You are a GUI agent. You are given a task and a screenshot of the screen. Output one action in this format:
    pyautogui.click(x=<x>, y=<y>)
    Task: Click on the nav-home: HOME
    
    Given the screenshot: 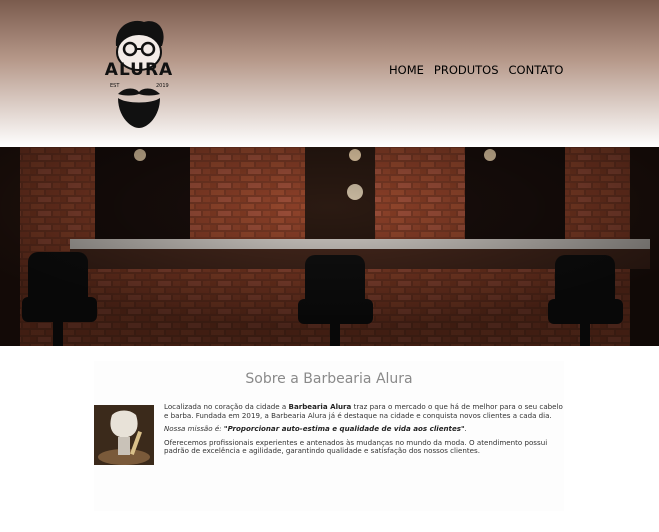 What is the action you would take?
    pyautogui.click(x=406, y=70)
    